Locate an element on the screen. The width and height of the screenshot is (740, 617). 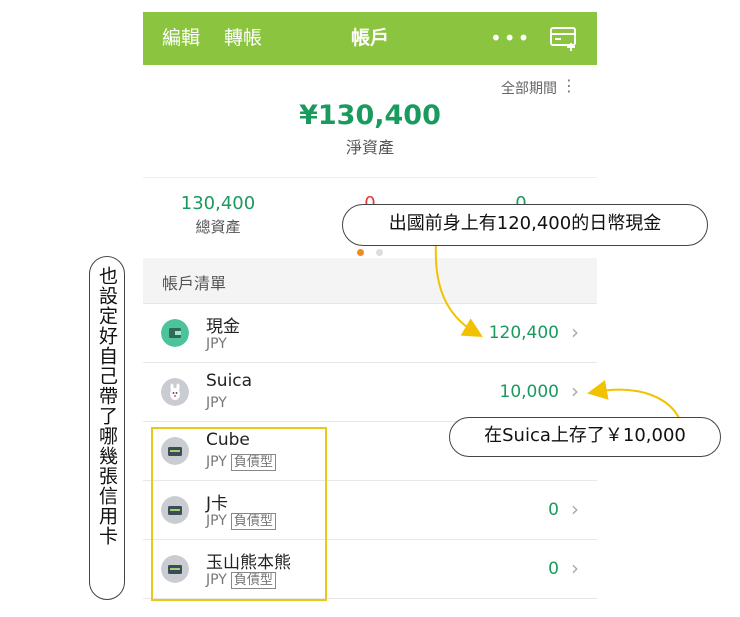
cash-annotation: 出國前身上有120,400的日幣現金 is located at coordinates (525, 225).